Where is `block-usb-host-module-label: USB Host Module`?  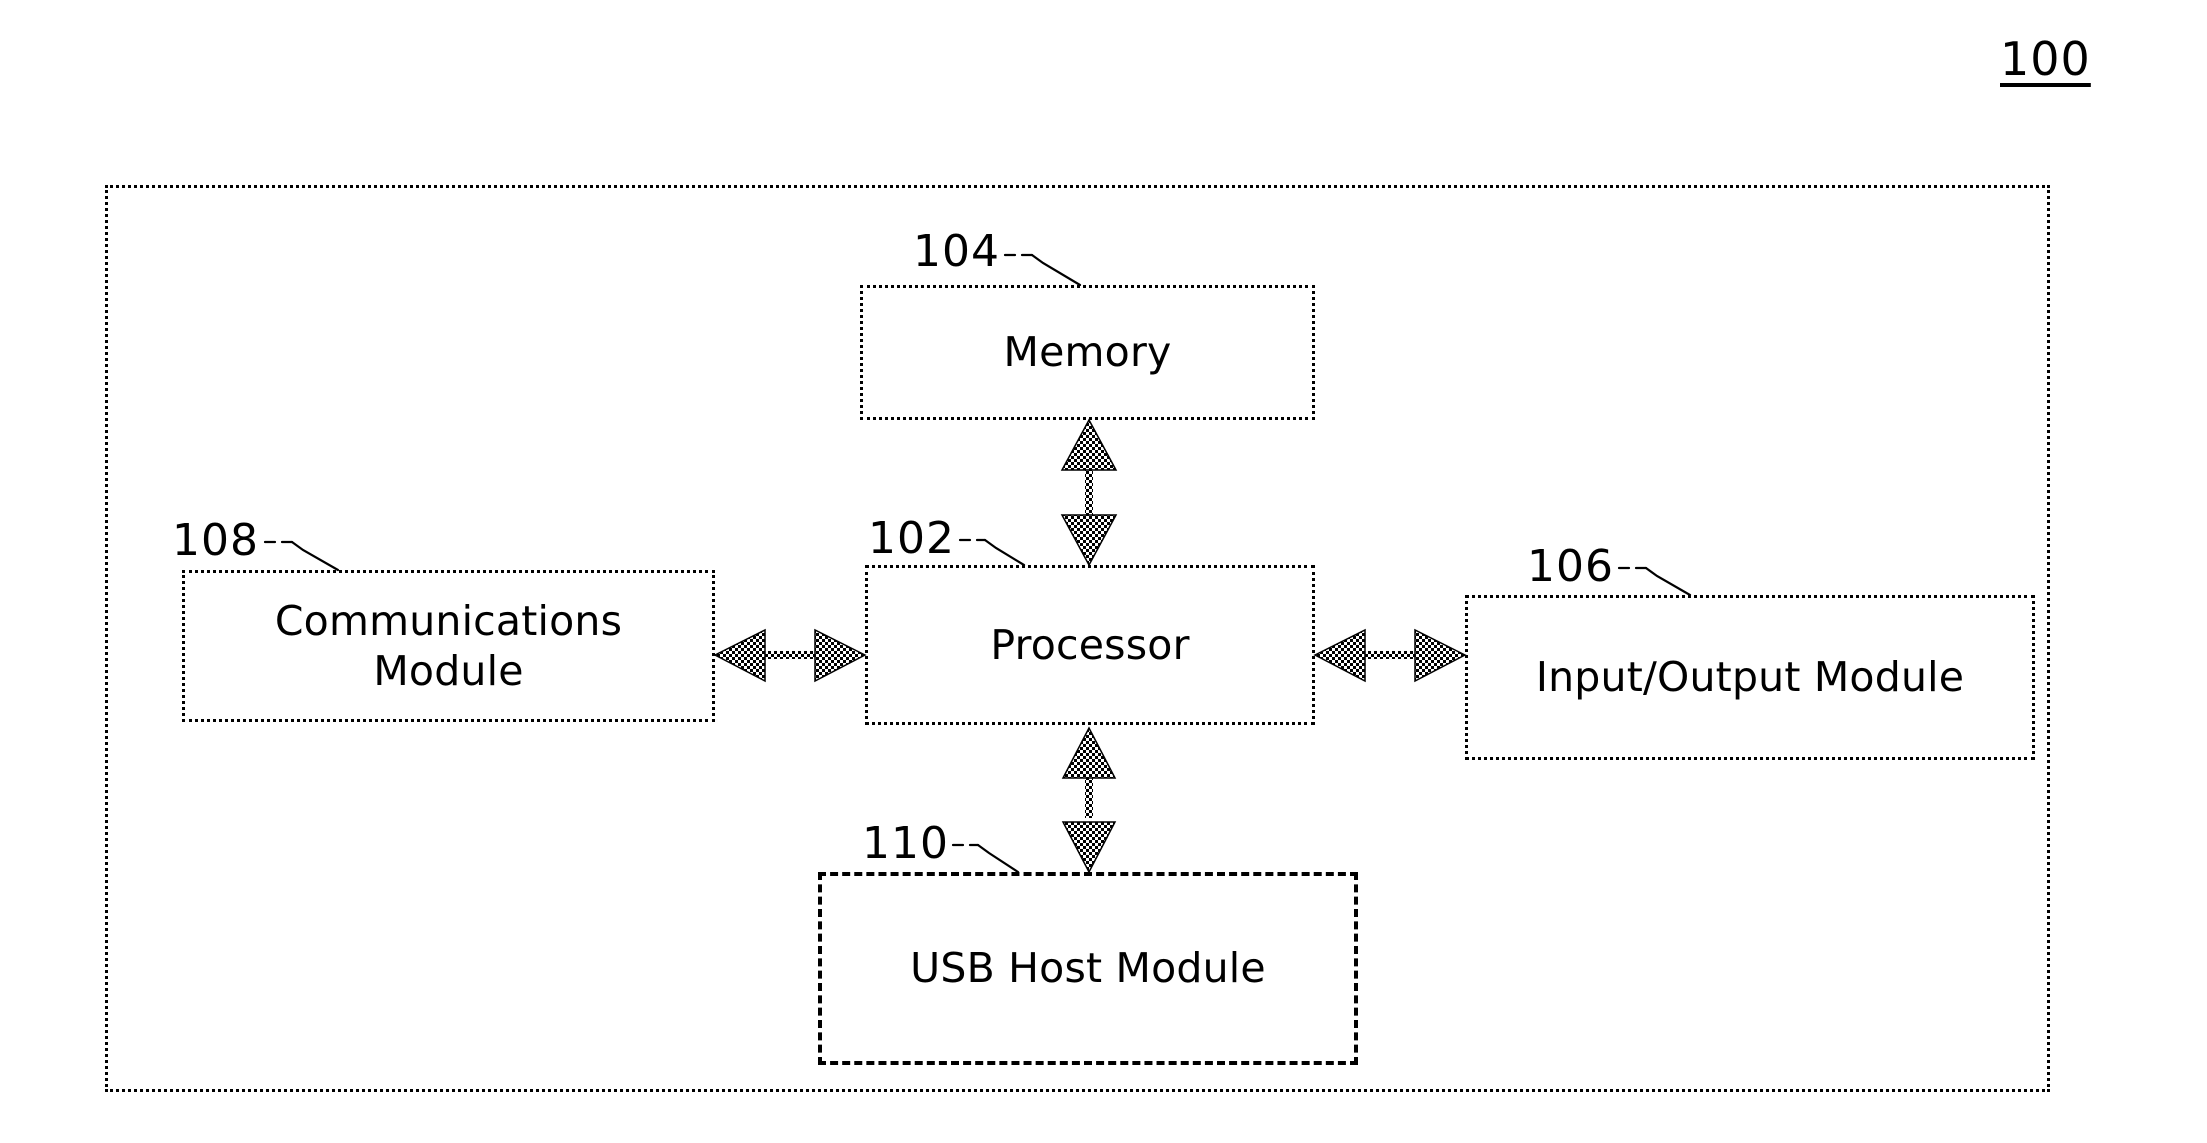
block-usb-host-module-label: USB Host Module is located at coordinates (1088, 968).